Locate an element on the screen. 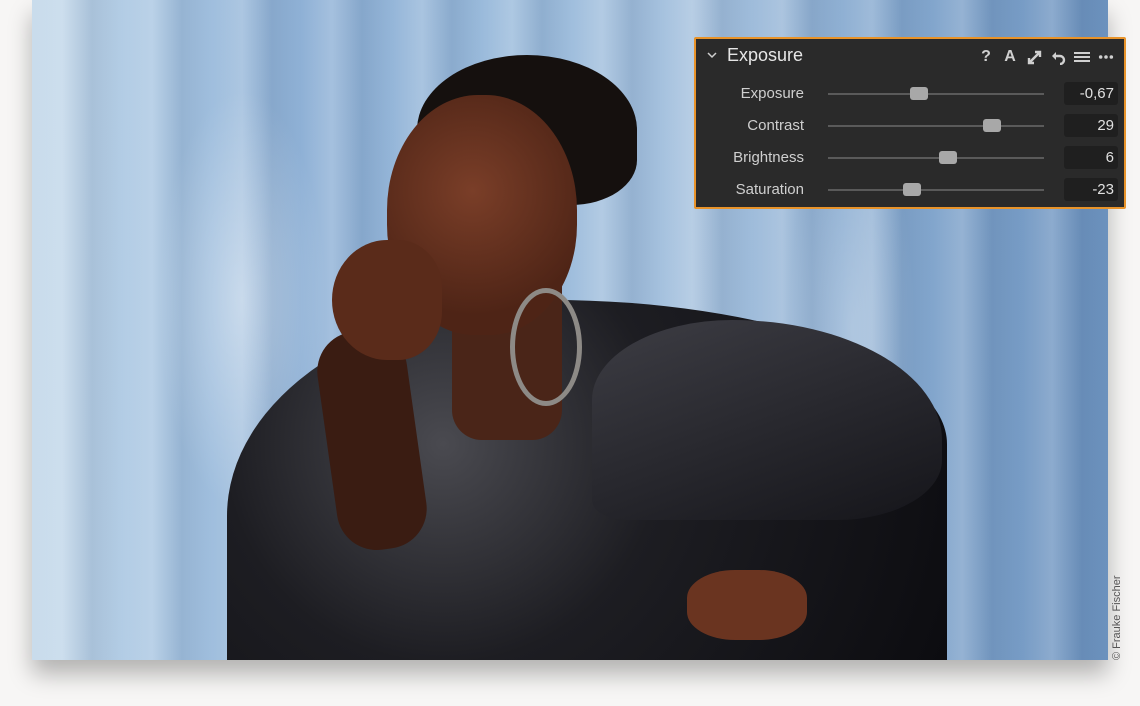 The width and height of the screenshot is (1140, 706). panel-title: Exposure is located at coordinates (765, 55).